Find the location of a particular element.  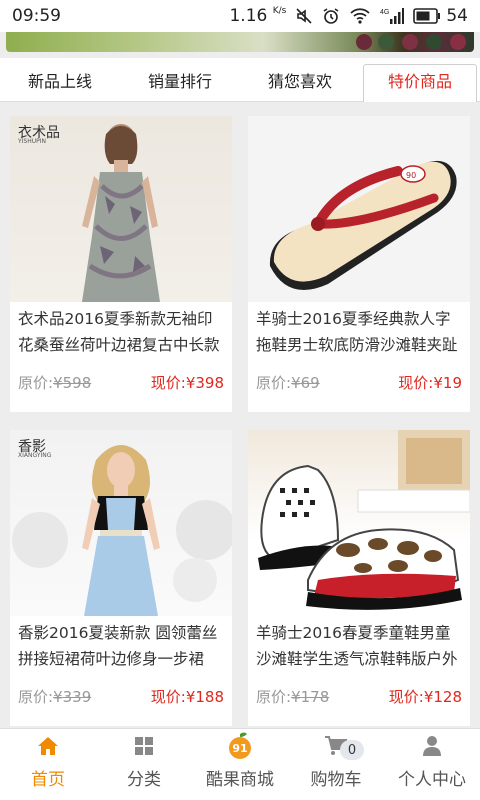

price-row: 原价:¥69 现价:¥19 is located at coordinates (359, 378).